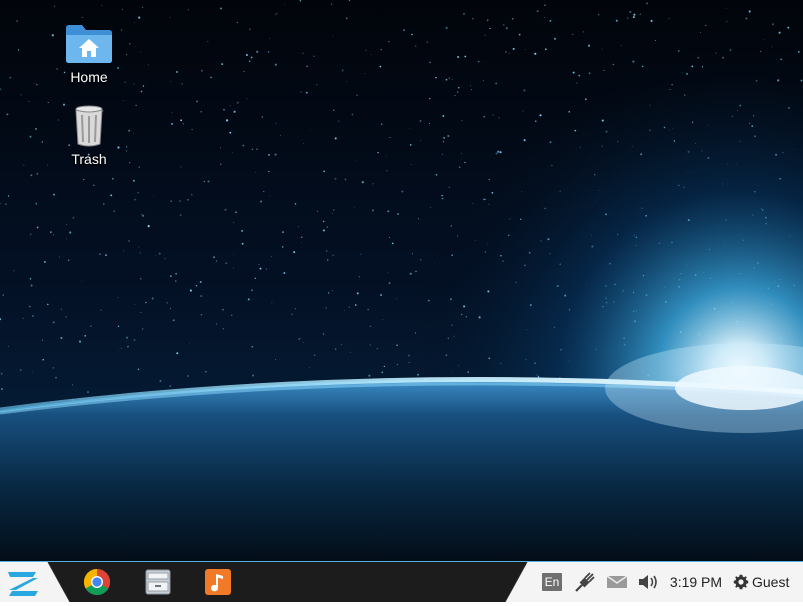 The width and height of the screenshot is (803, 606). I want to click on start-menu-button, so click(24, 581).